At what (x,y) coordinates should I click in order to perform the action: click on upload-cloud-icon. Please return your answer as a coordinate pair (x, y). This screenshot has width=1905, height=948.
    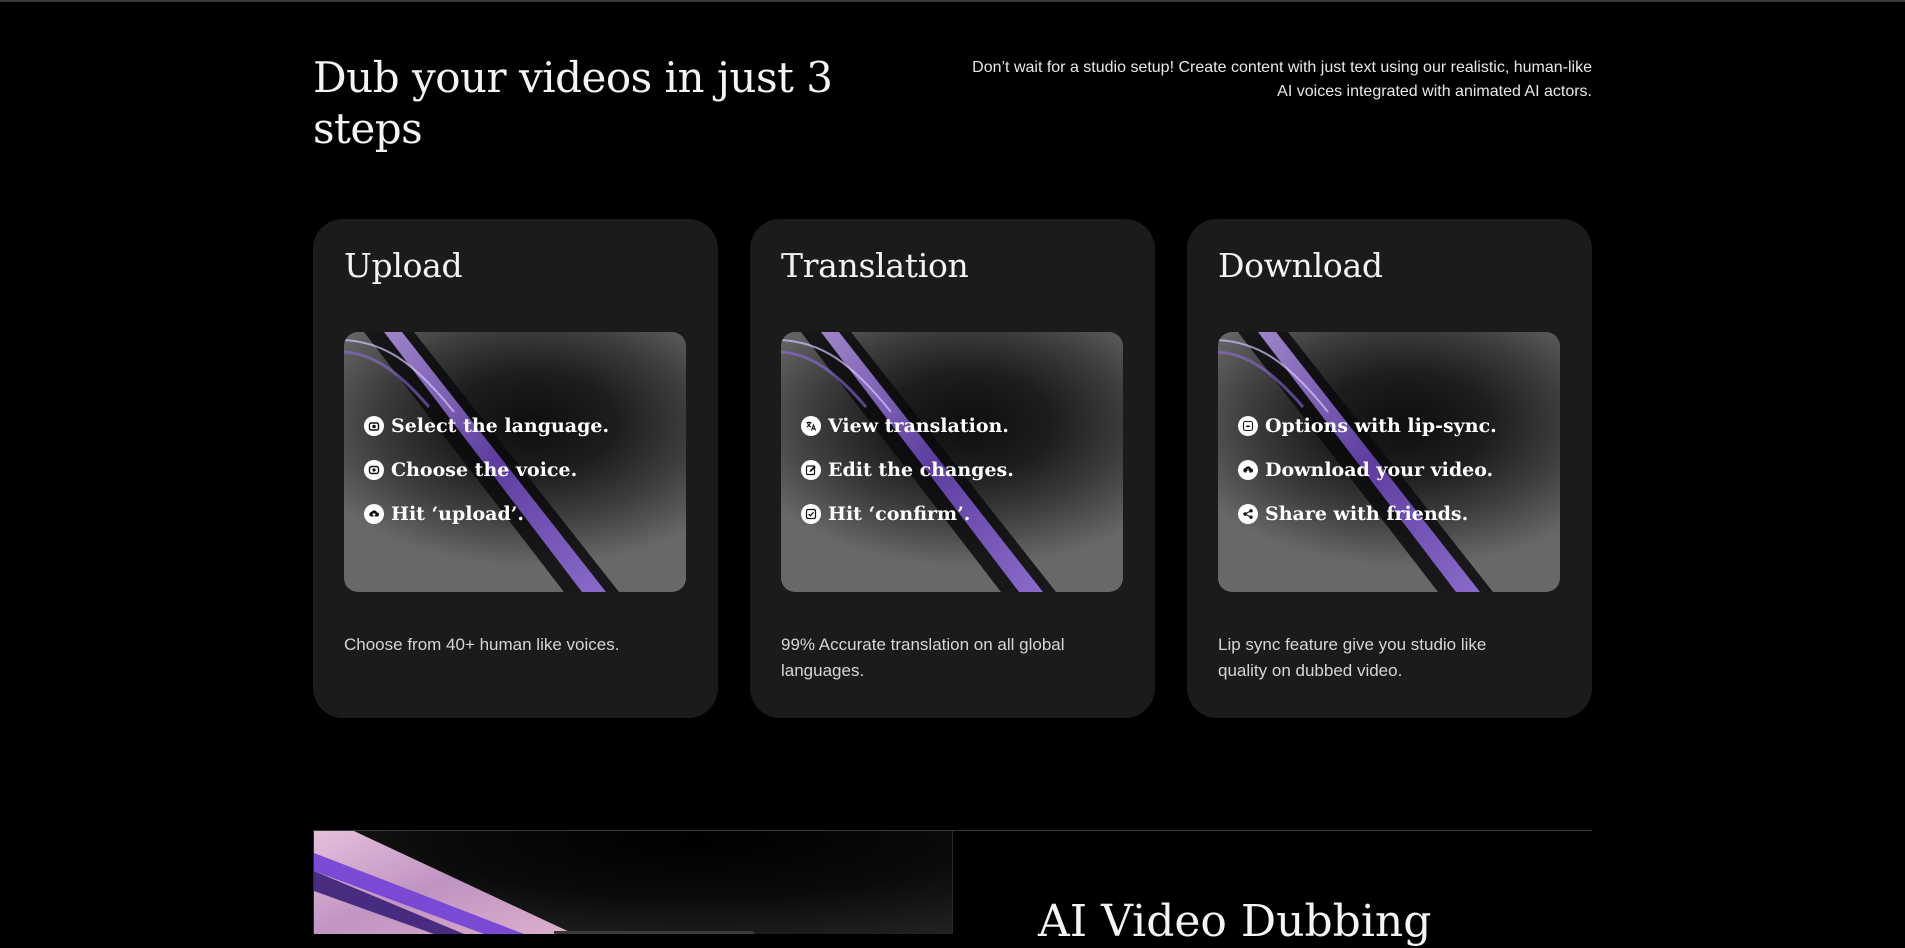
    Looking at the image, I should click on (374, 514).